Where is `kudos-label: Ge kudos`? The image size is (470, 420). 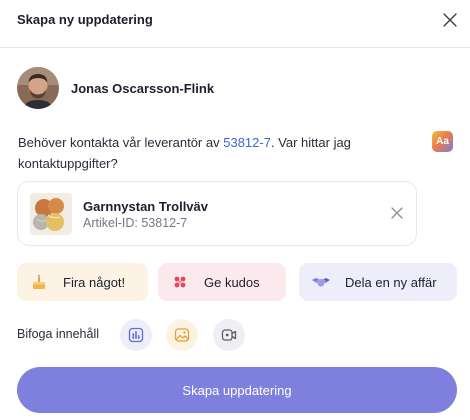
kudos-label: Ge kudos is located at coordinates (232, 282).